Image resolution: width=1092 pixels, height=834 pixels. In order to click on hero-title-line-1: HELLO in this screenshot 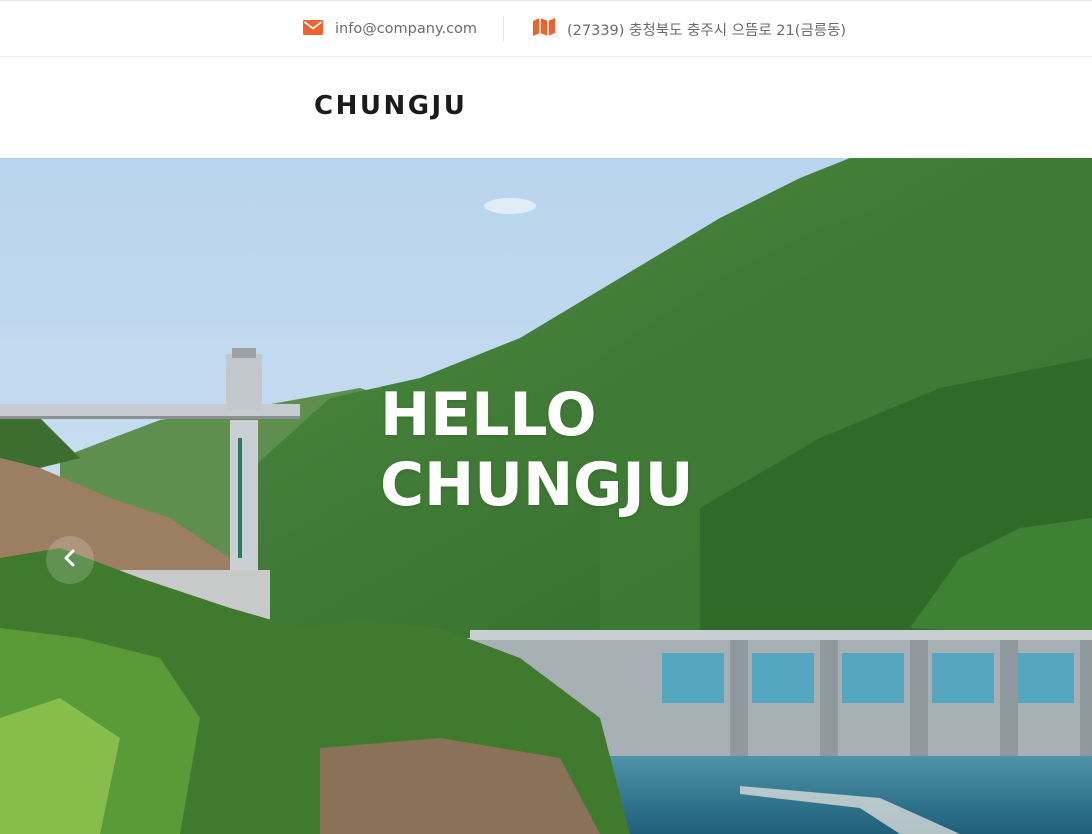, I will do `click(488, 415)`.